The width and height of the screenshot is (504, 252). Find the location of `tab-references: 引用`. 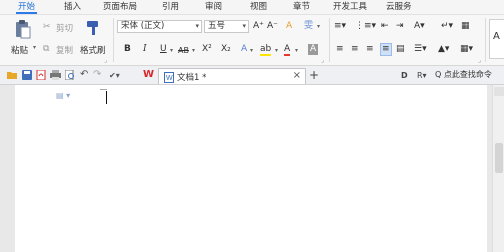

tab-references: 引用 is located at coordinates (170, 7).